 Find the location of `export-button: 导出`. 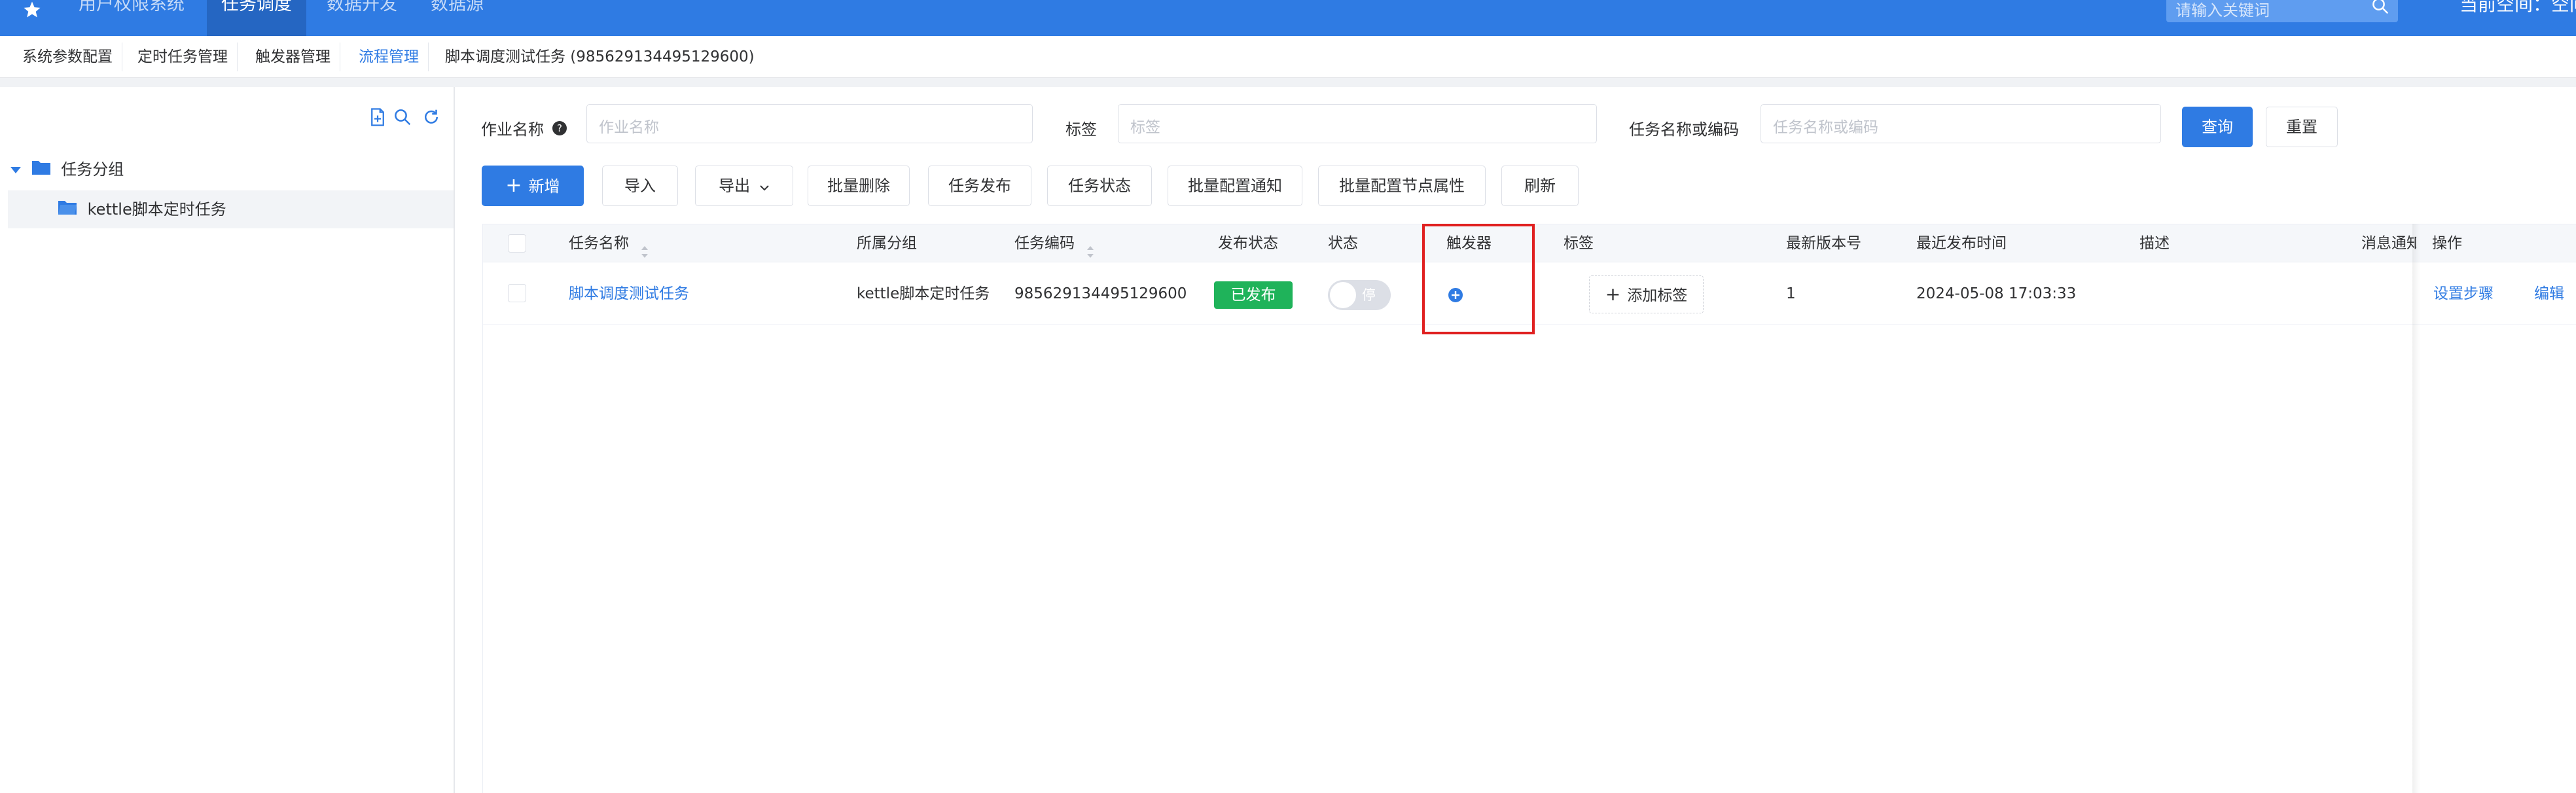

export-button: 导出 is located at coordinates (744, 186).